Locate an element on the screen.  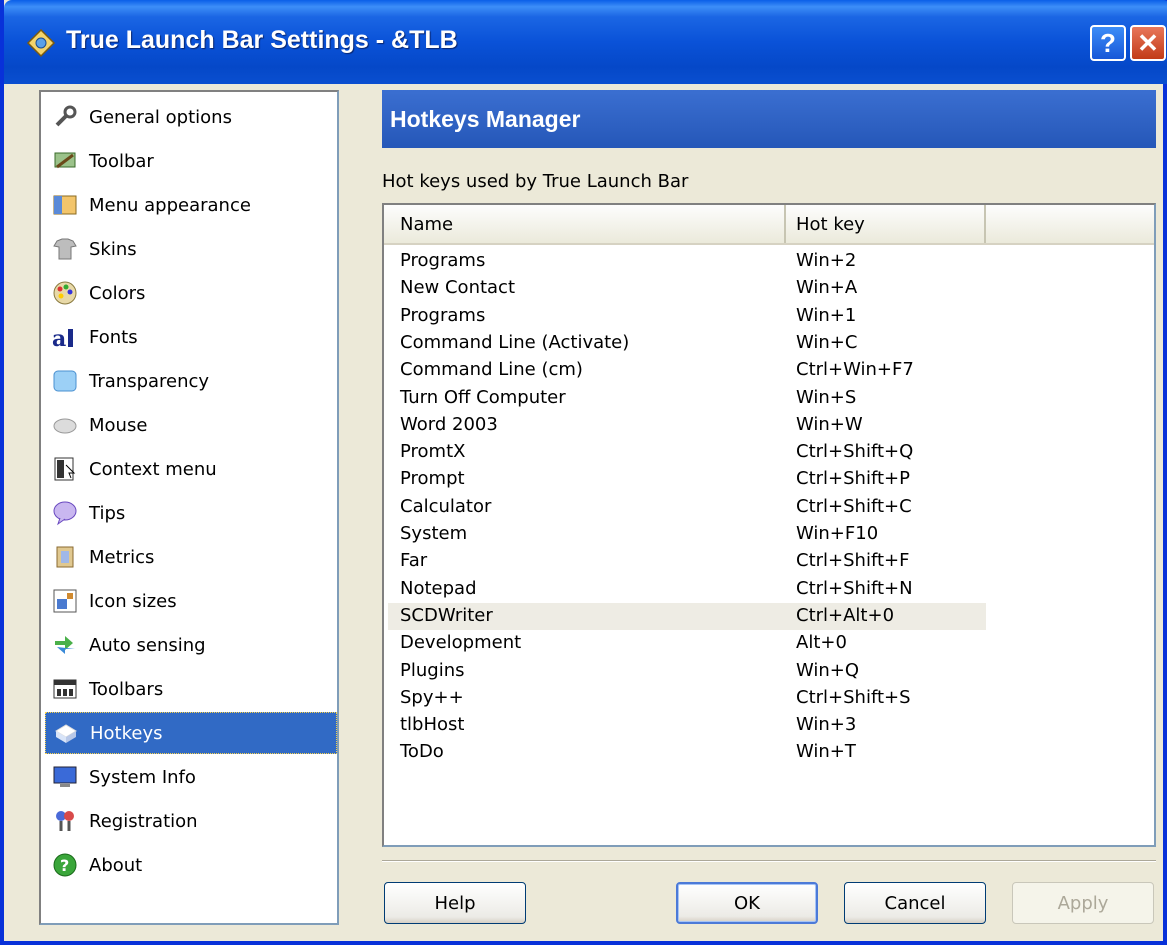
sidebar-item-icon-sizes: Icon sizes is located at coordinates (191, 601).